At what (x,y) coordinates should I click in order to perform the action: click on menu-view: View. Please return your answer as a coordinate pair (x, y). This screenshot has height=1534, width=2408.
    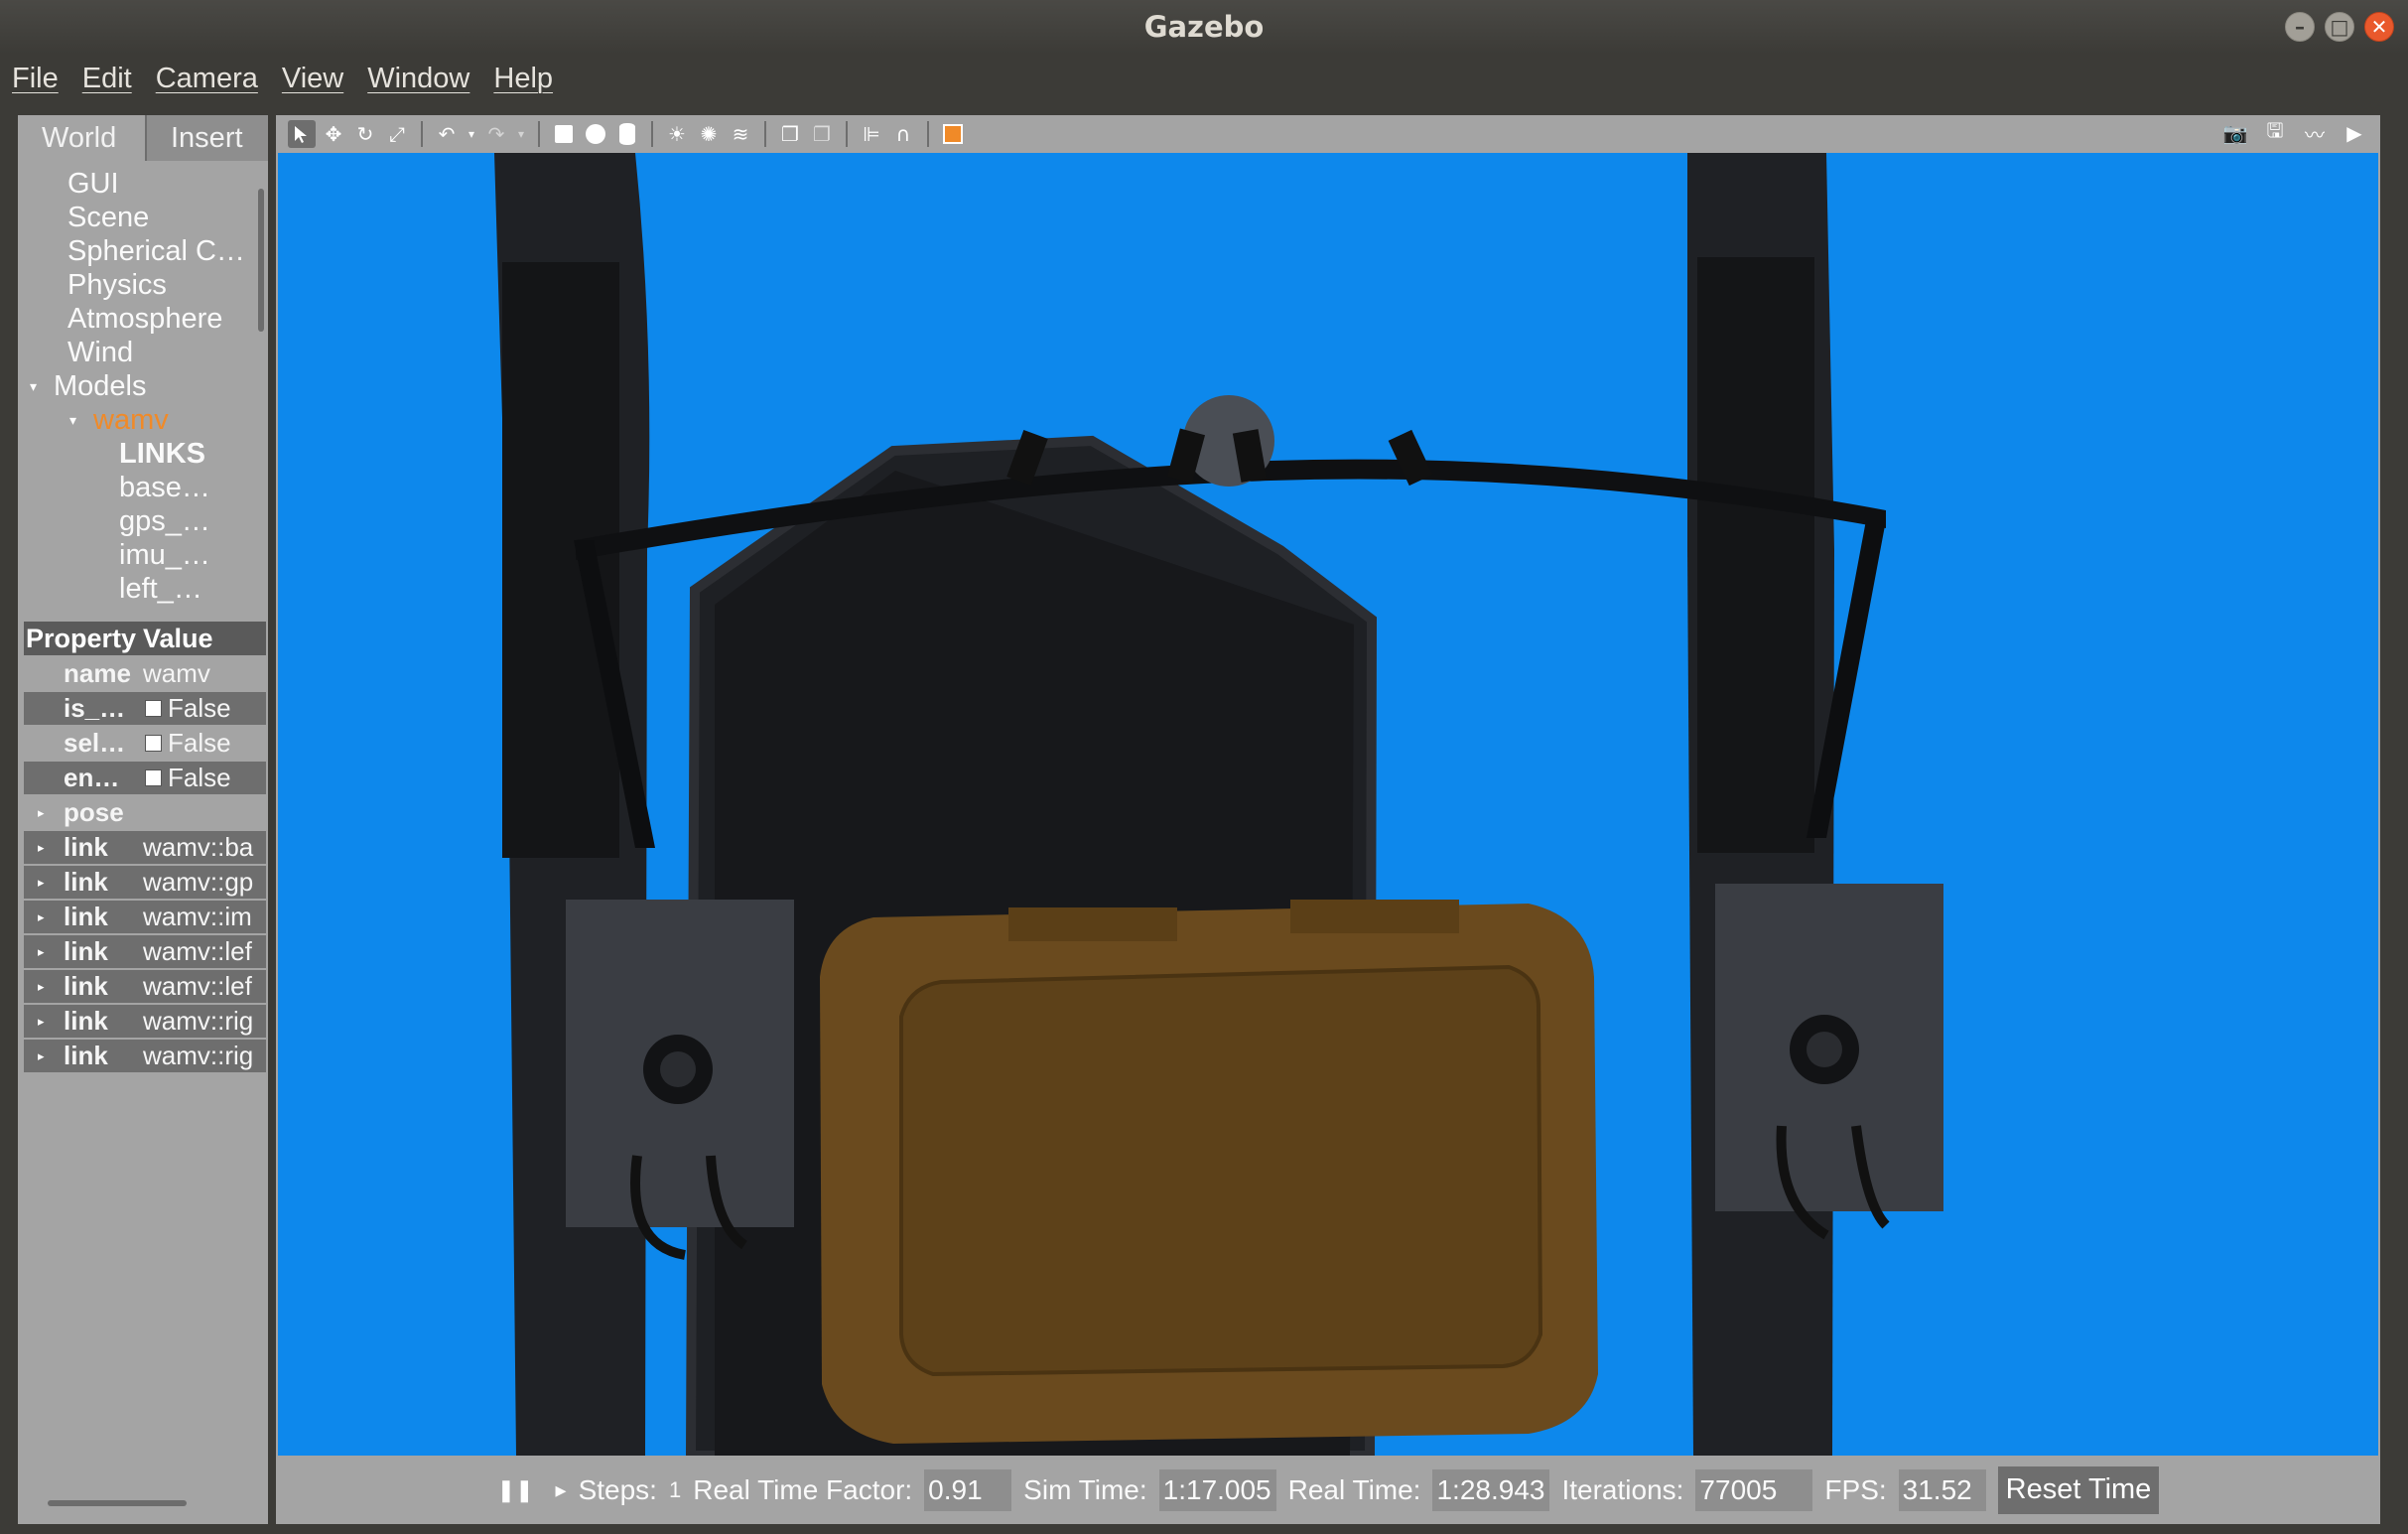
    Looking at the image, I should click on (312, 79).